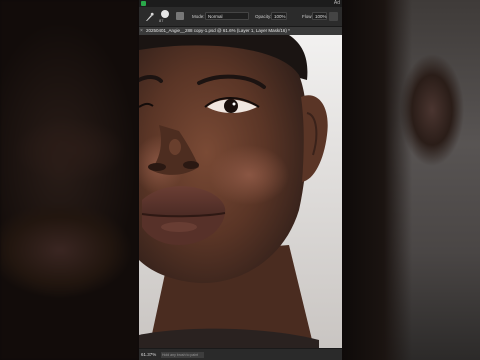 This screenshot has height=360, width=480. Describe the element at coordinates (227, 16) in the screenshot. I see `mode-select: Normal` at that location.